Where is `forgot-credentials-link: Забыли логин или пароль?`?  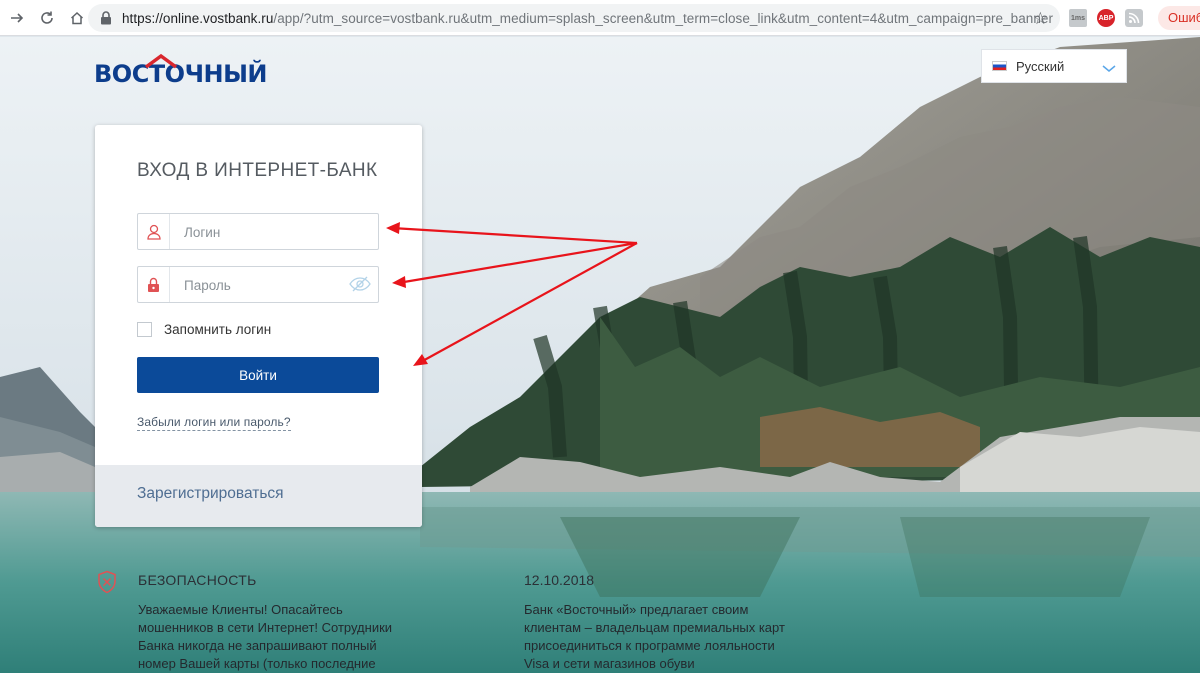 forgot-credentials-link: Забыли логин или пароль? is located at coordinates (214, 423).